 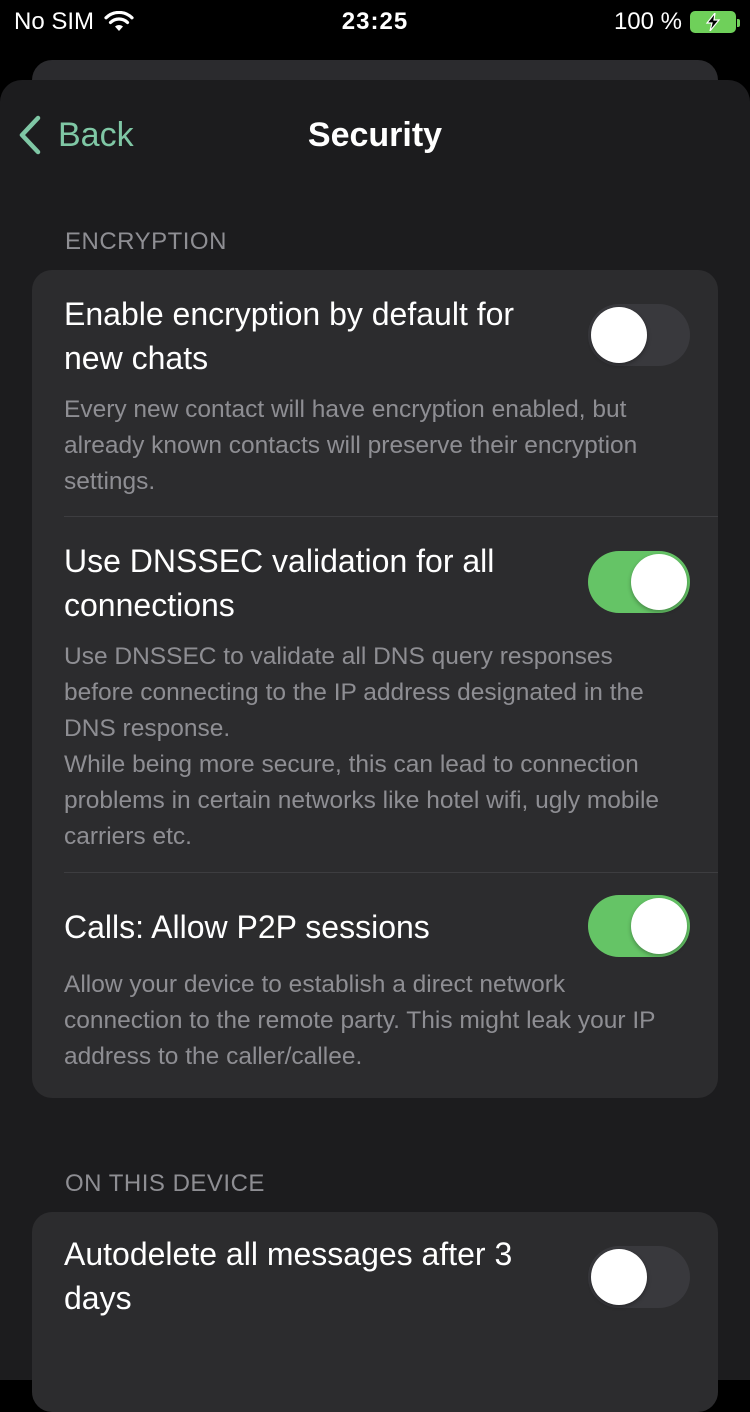 I want to click on status-right: 100 %, so click(x=676, y=22).